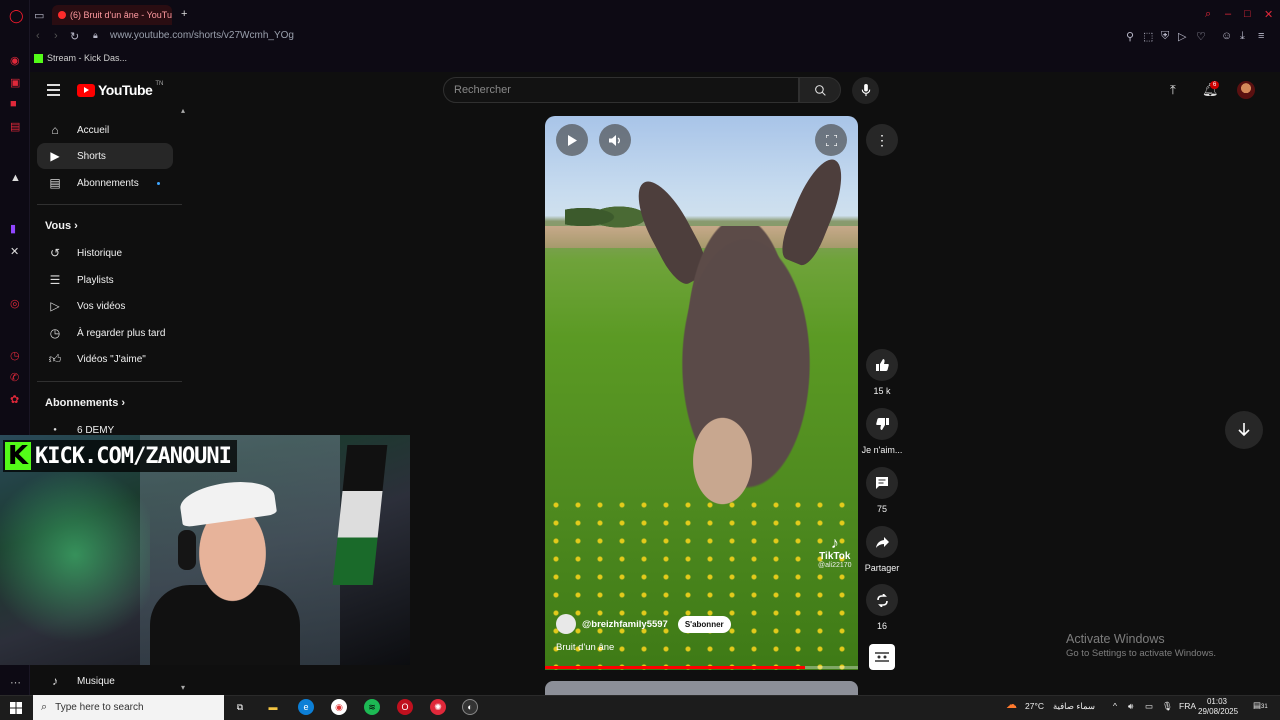 The height and width of the screenshot is (720, 1280). I want to click on sidebar-item-liked-videos: 👍︎ Vidéos "J'aime", so click(105, 359).